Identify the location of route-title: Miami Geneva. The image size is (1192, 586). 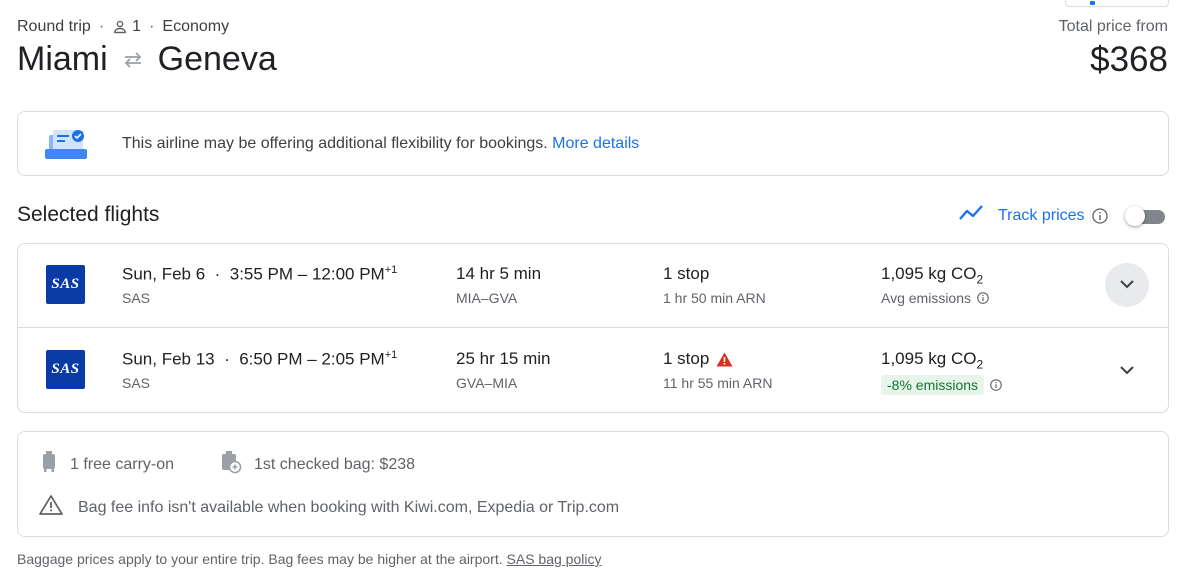
(147, 59).